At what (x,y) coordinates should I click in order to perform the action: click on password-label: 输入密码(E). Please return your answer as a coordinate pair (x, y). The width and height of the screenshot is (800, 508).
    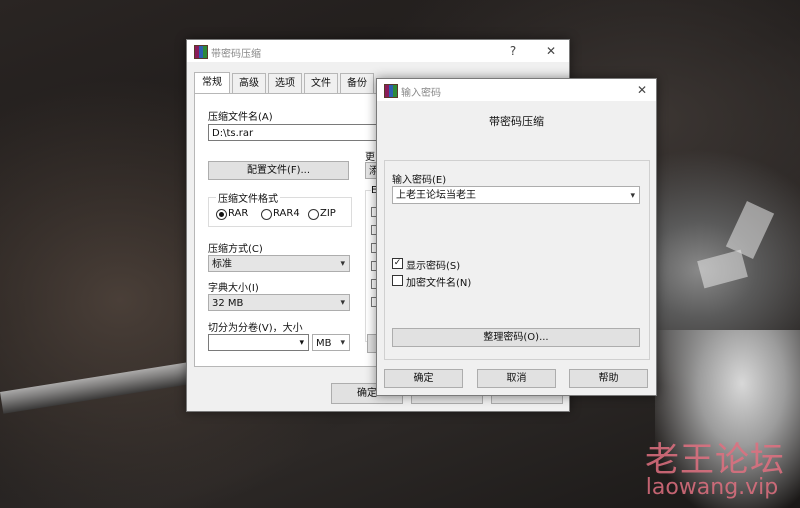
    Looking at the image, I should click on (419, 180).